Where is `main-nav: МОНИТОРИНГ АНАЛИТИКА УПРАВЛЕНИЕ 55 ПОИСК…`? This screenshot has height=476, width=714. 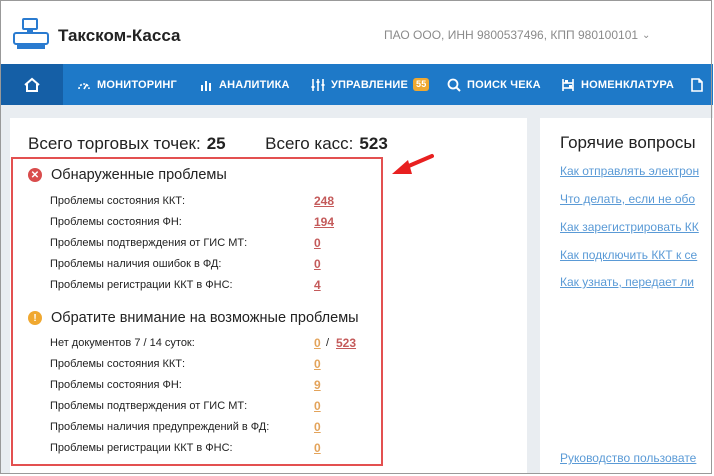 main-nav: МОНИТОРИНГ АНАЛИТИКА УПРАВЛЕНИЕ 55 ПОИСК… is located at coordinates (357, 84).